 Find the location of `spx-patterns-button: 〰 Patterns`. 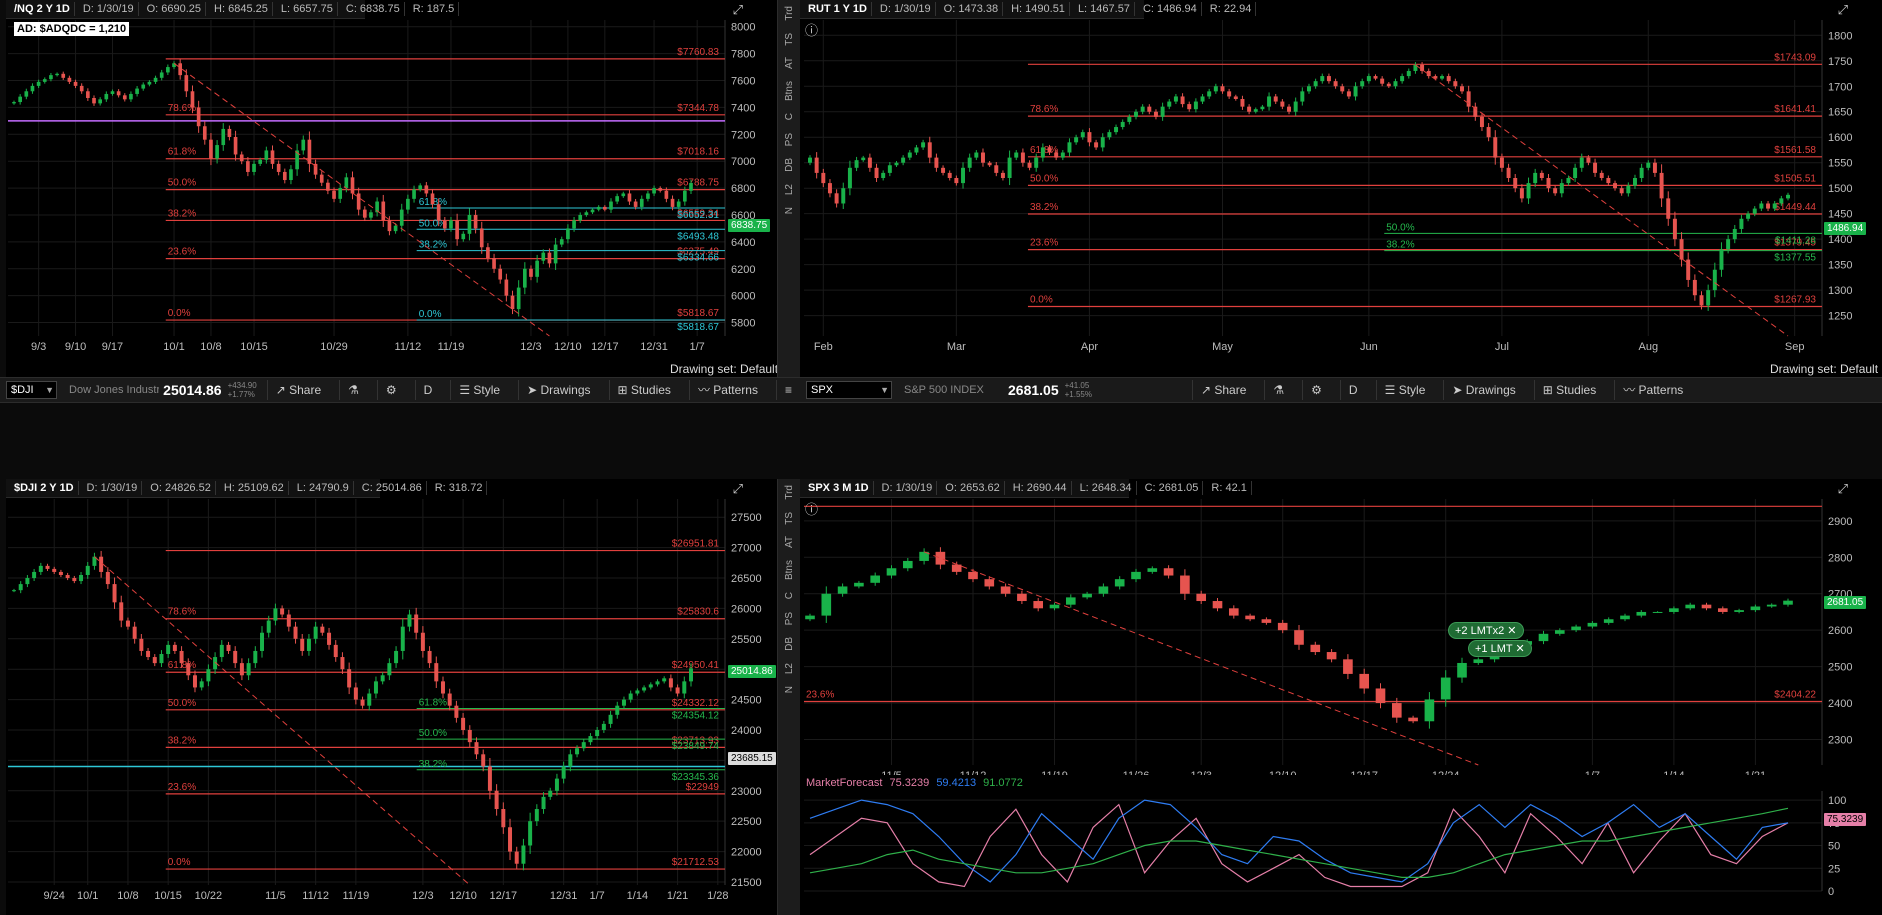

spx-patterns-button: 〰 Patterns is located at coordinates (1652, 390).